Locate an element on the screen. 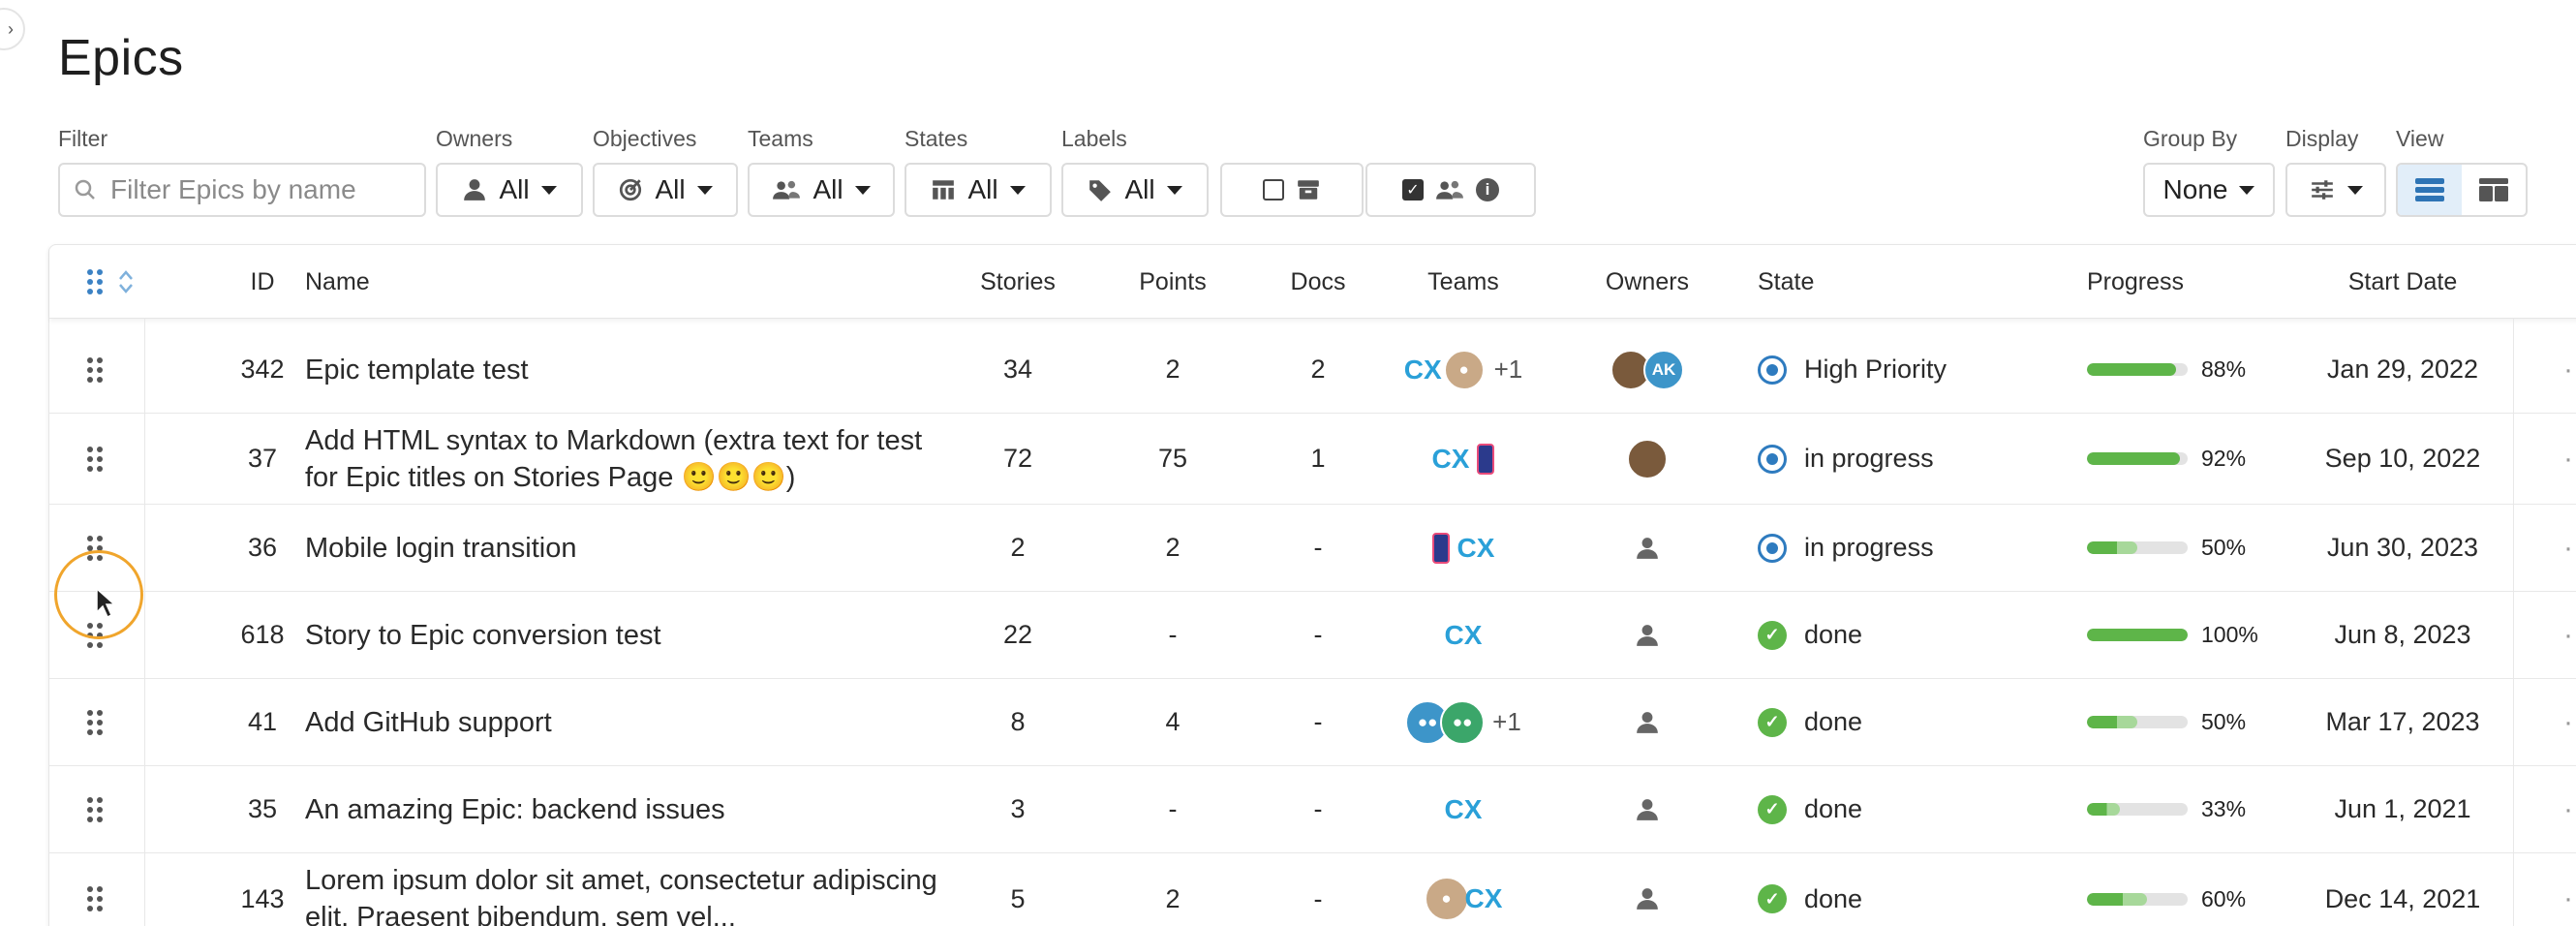 Image resolution: width=2576 pixels, height=926 pixels. list-view-icon is located at coordinates (2429, 190).